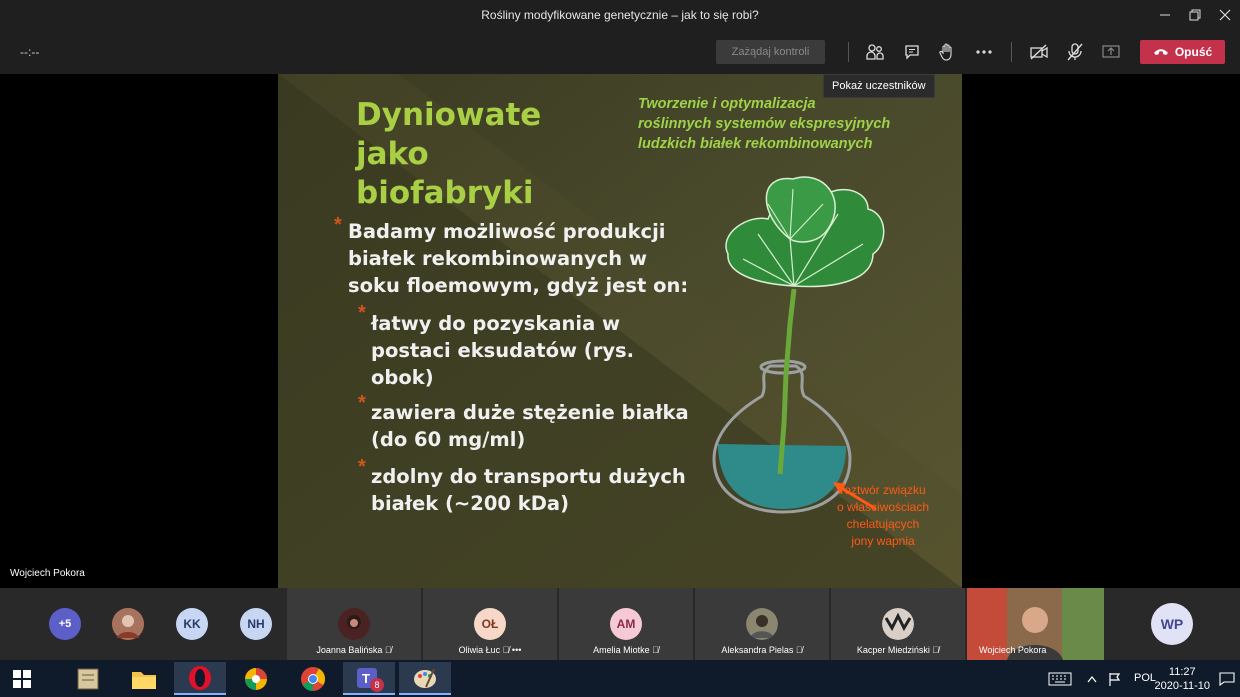  Describe the element at coordinates (528, 476) in the screenshot. I see `bullet-line: zdolny do transportu dużych` at that location.